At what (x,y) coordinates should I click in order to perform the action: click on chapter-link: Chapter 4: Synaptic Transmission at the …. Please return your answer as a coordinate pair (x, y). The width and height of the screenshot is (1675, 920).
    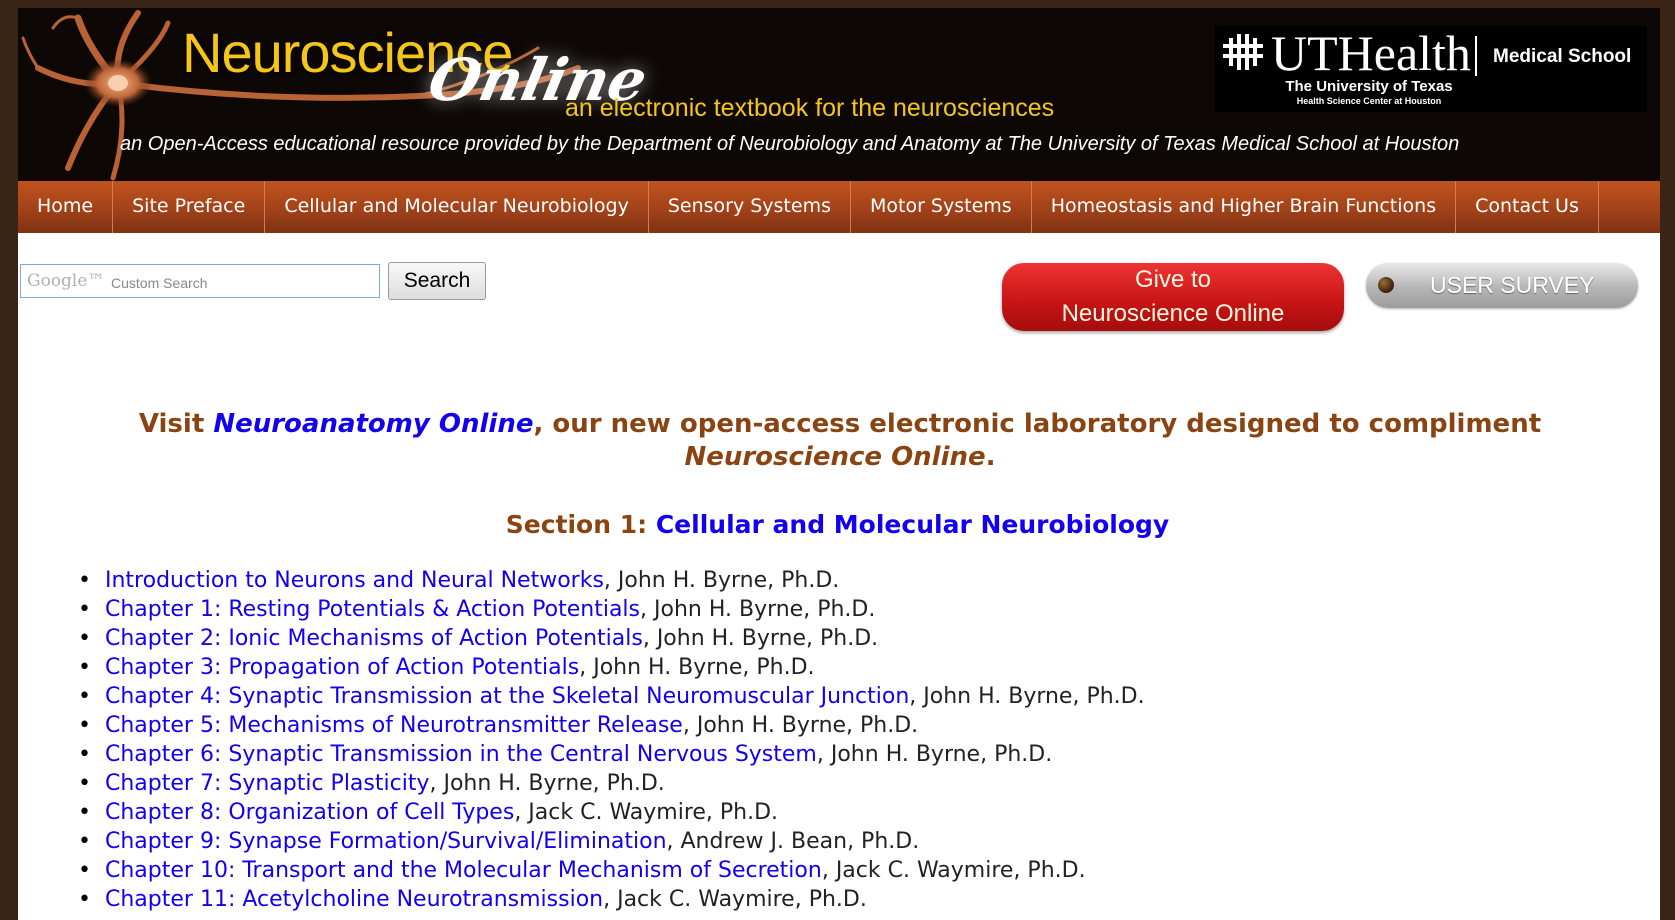
    Looking at the image, I should click on (507, 696).